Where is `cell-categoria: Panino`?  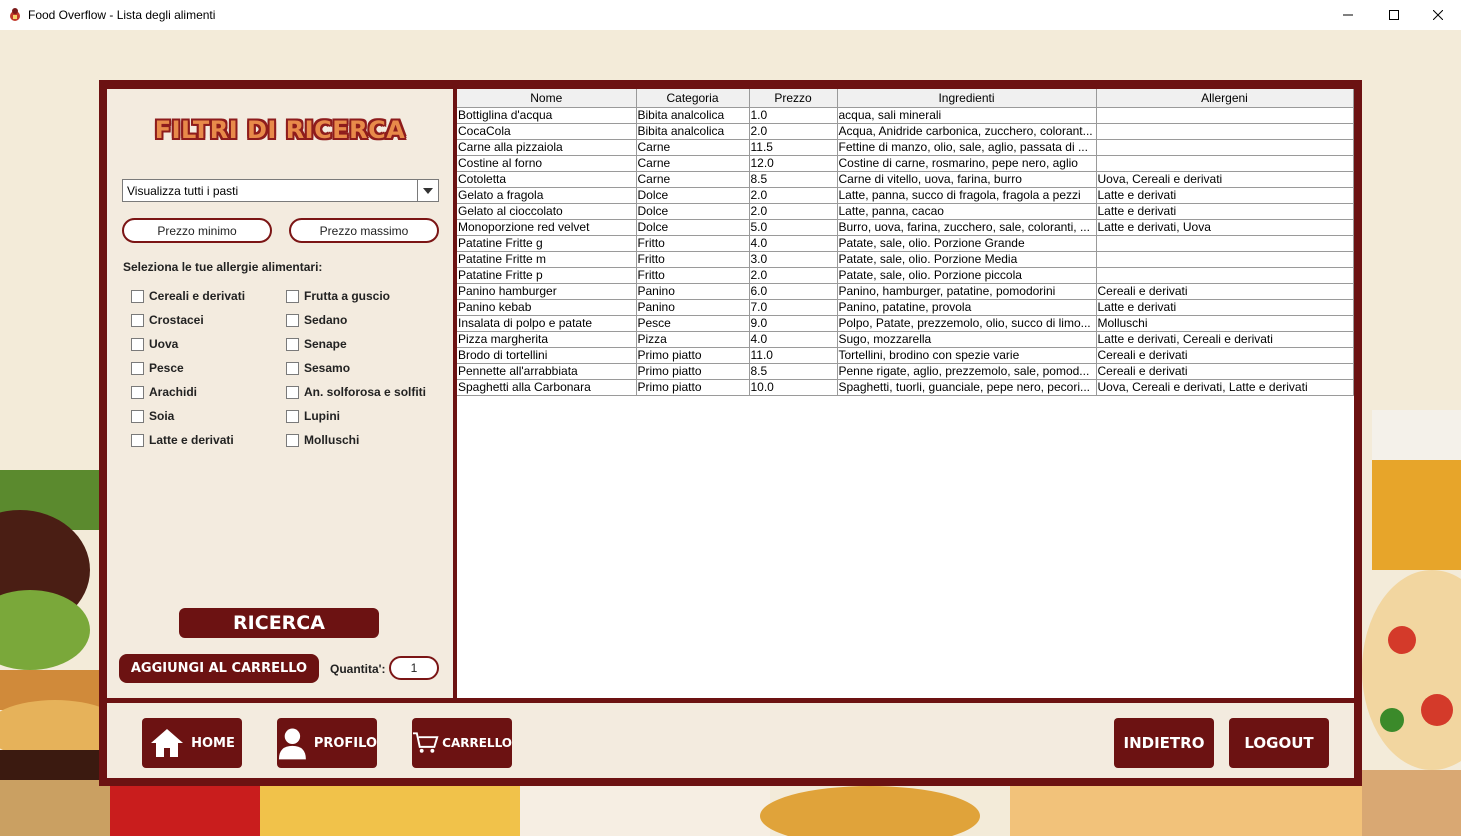
cell-categoria: Panino is located at coordinates (693, 307).